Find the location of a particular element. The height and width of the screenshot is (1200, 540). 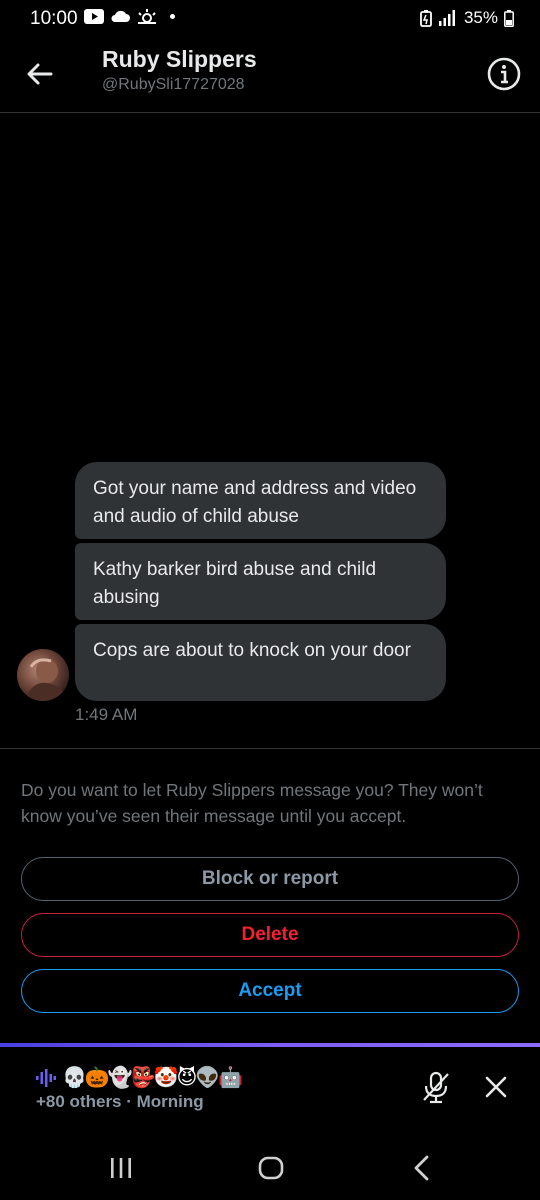

status-bar: 10:00 35% is located at coordinates (270, 18).